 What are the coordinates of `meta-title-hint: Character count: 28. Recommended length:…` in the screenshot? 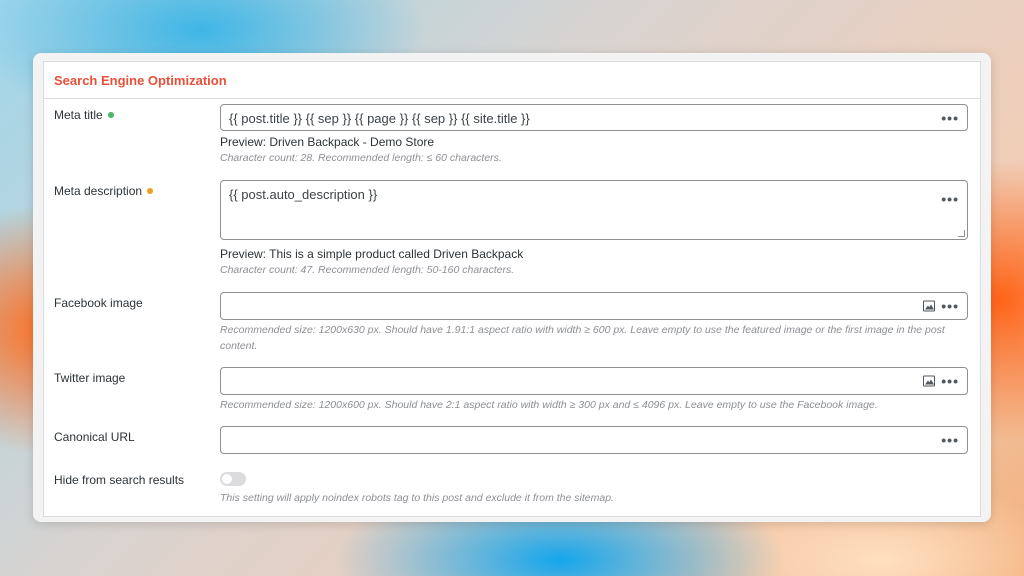 It's located at (361, 158).